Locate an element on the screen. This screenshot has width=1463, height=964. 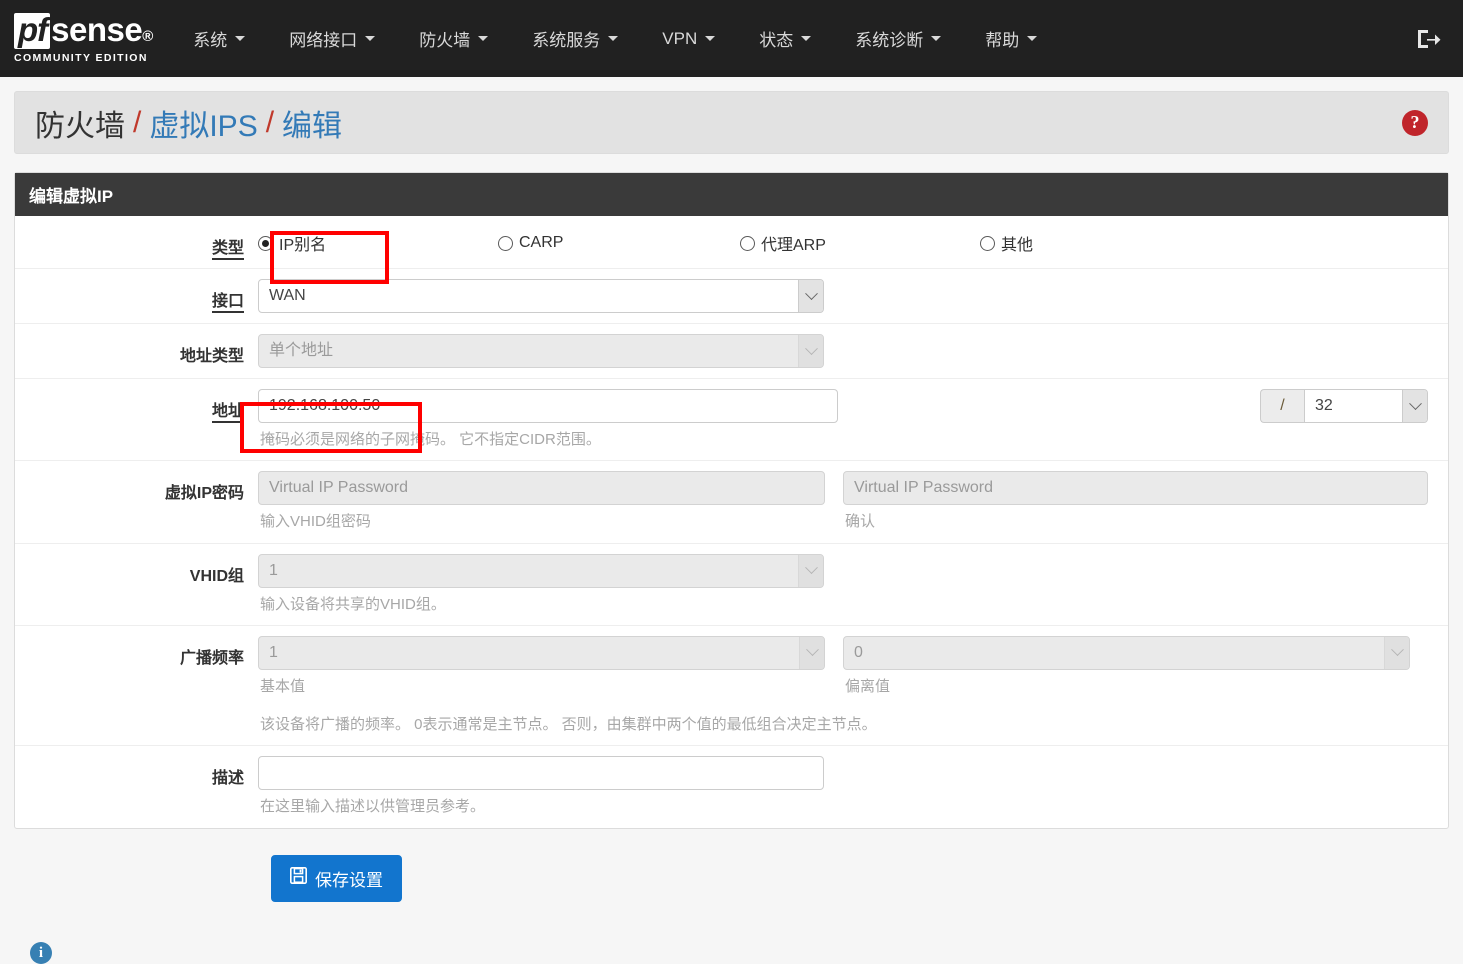
advertising-skew-value: 0 is located at coordinates (1126, 652).